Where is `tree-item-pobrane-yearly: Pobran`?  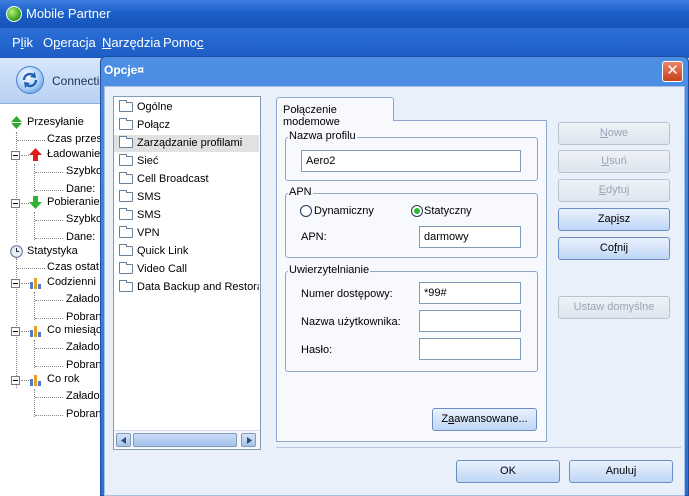 tree-item-pobrane-yearly: Pobran is located at coordinates (51, 415).